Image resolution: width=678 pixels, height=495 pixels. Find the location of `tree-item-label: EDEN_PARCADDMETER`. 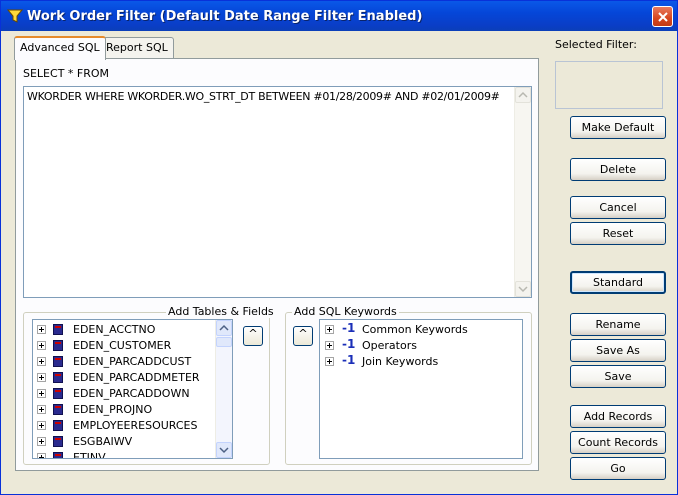

tree-item-label: EDEN_PARCADDMETER is located at coordinates (136, 377).